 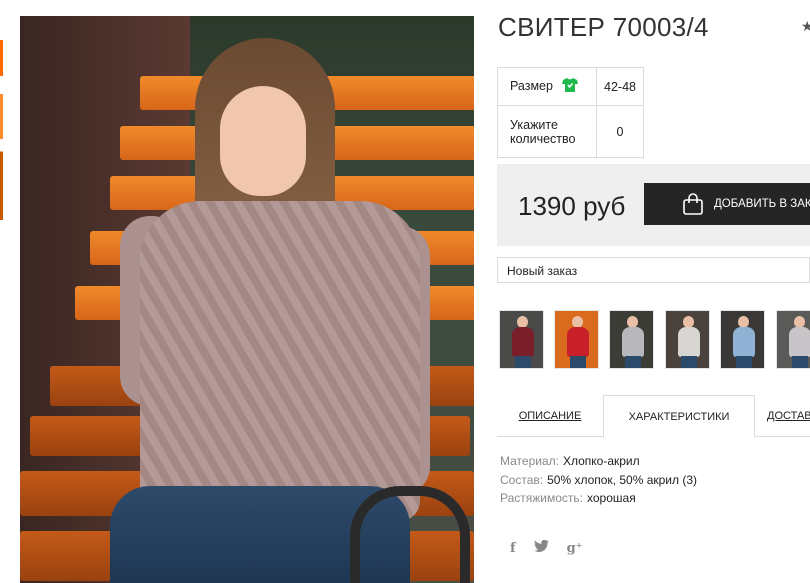 I want to click on specs-table: Размер 42-48 Укажите количество 0, so click(x=570, y=112).